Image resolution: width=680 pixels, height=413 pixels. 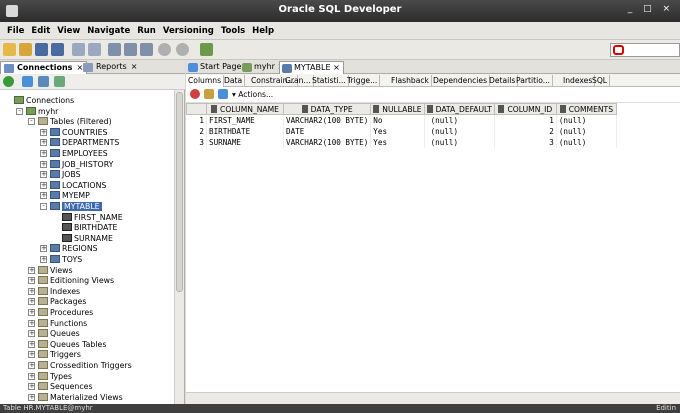 I want to click on menu-view: View, so click(x=68, y=31).